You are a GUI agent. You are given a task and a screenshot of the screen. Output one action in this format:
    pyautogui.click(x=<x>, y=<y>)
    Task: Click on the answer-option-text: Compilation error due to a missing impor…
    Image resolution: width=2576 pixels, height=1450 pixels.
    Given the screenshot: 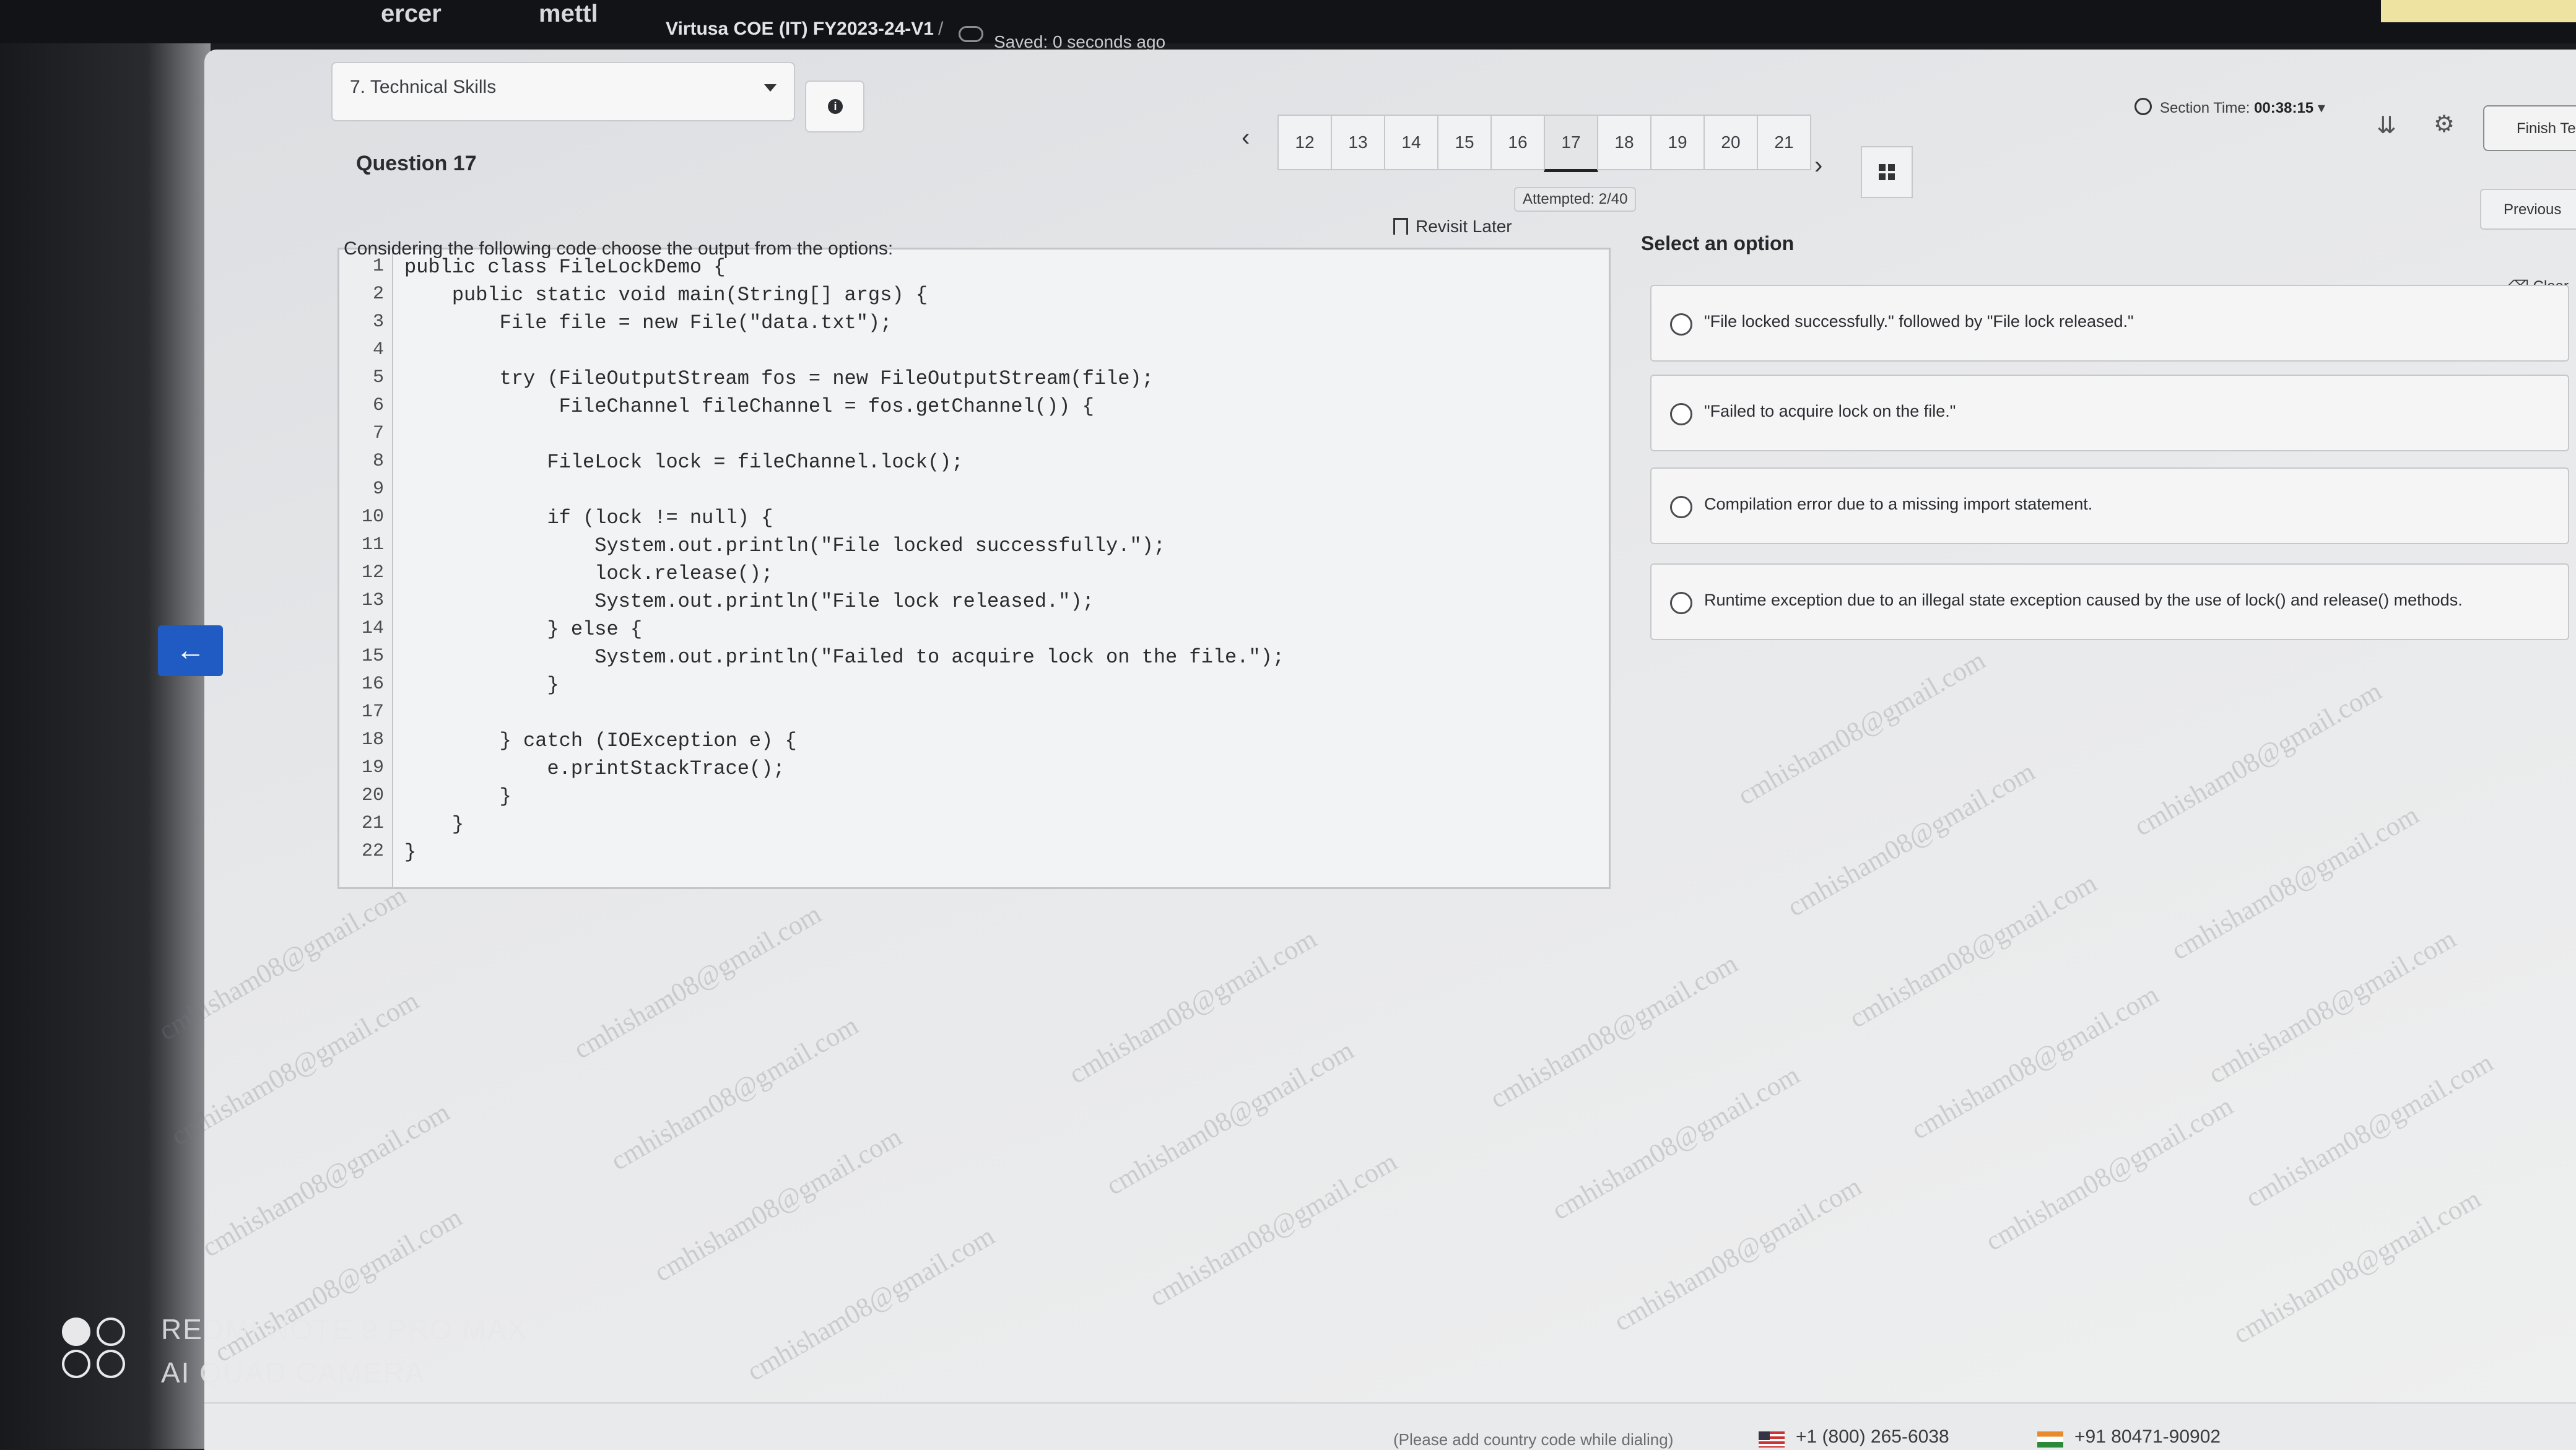 What is the action you would take?
    pyautogui.click(x=1898, y=504)
    